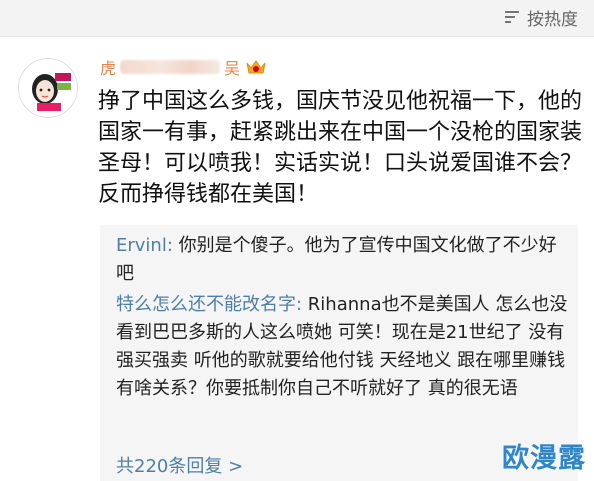  What do you see at coordinates (170, 67) in the screenshot?
I see `username-blurred` at bounding box center [170, 67].